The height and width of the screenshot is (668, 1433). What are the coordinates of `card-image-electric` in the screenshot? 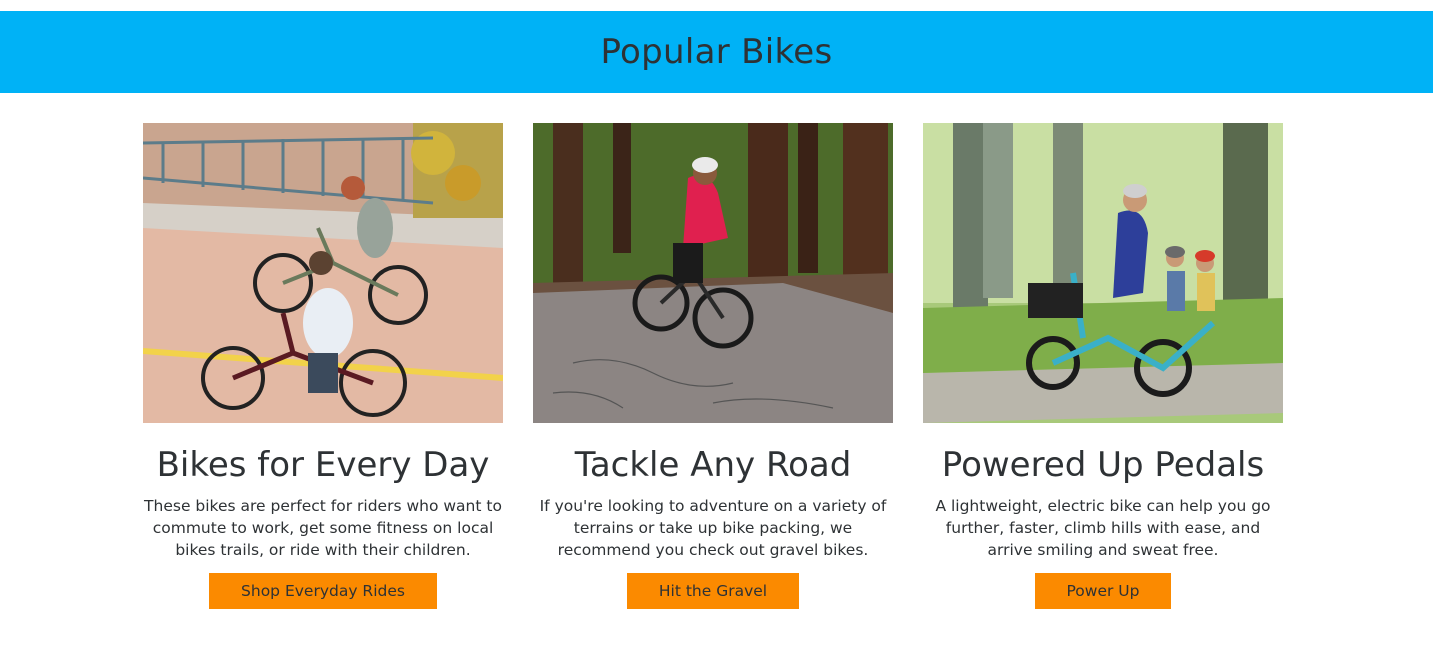 It's located at (1103, 273).